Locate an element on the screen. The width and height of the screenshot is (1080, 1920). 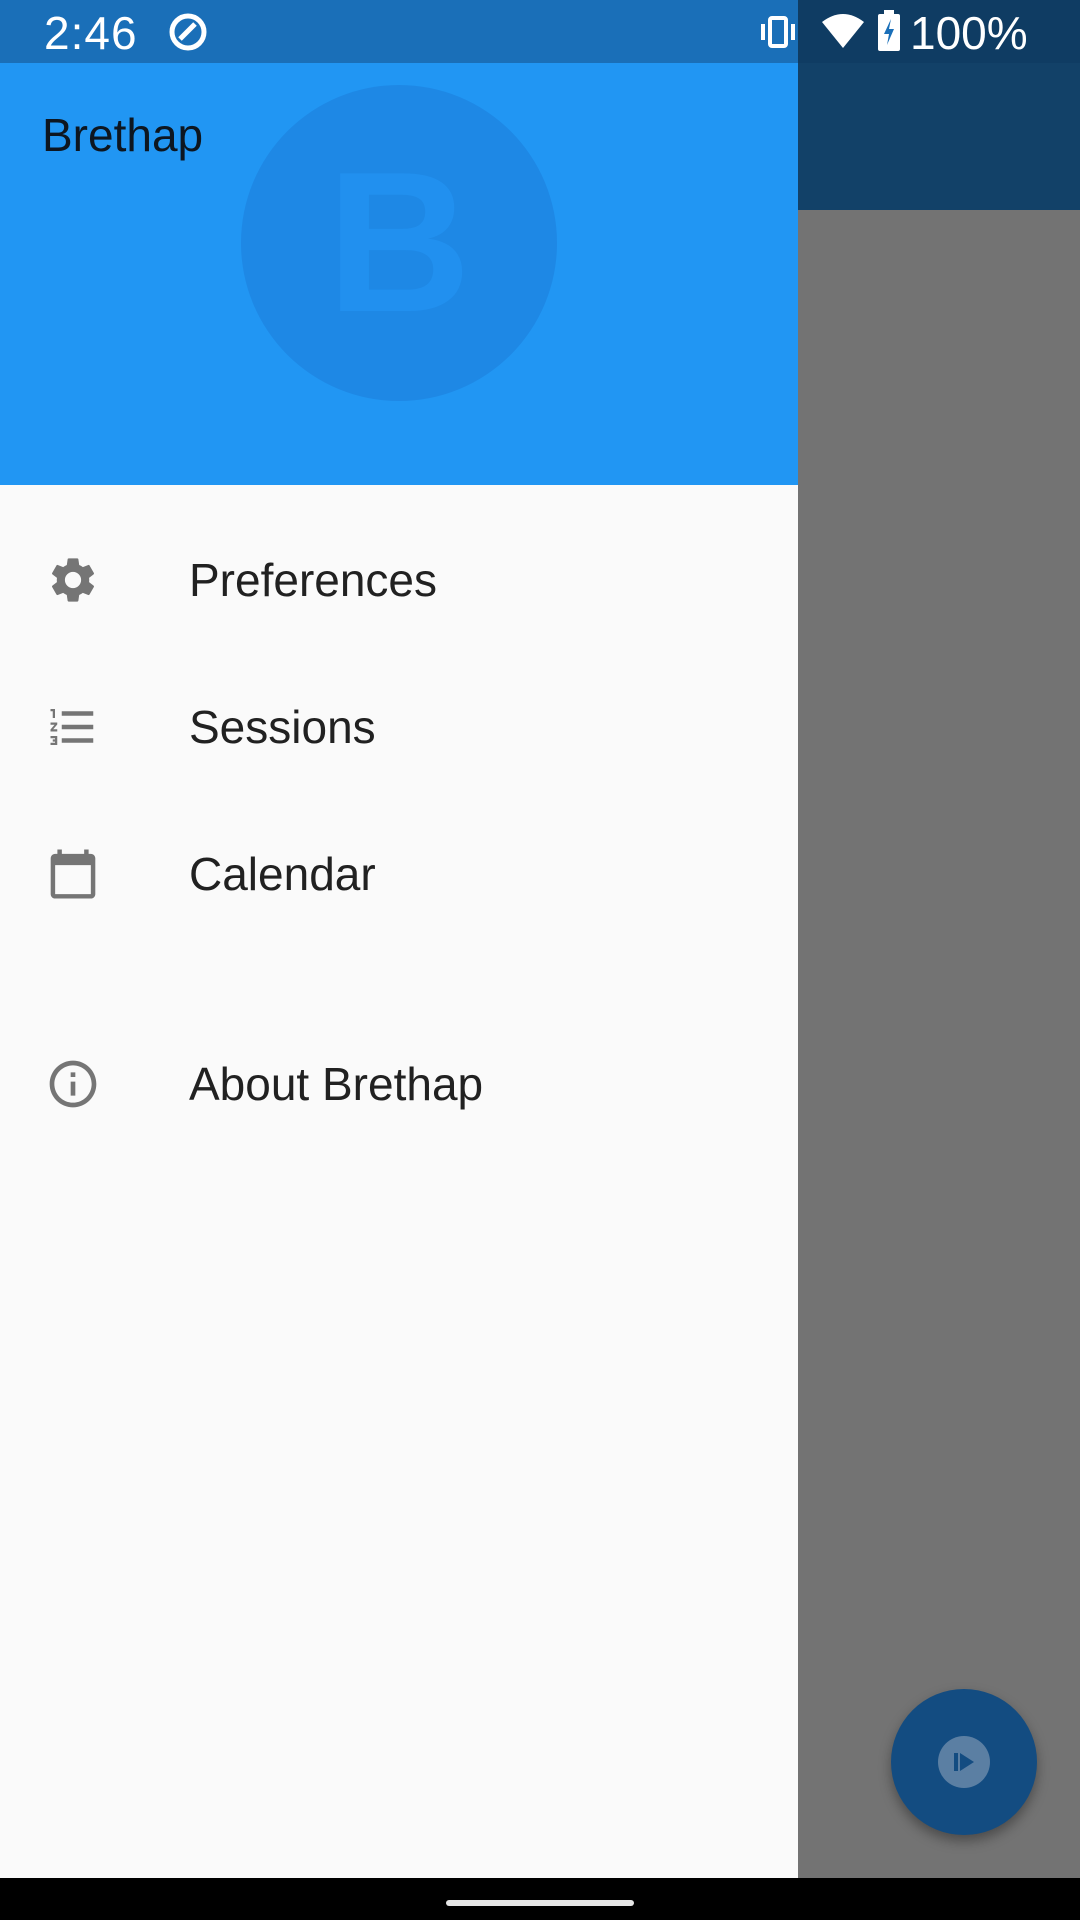
app-logo: B is located at coordinates (399, 243).